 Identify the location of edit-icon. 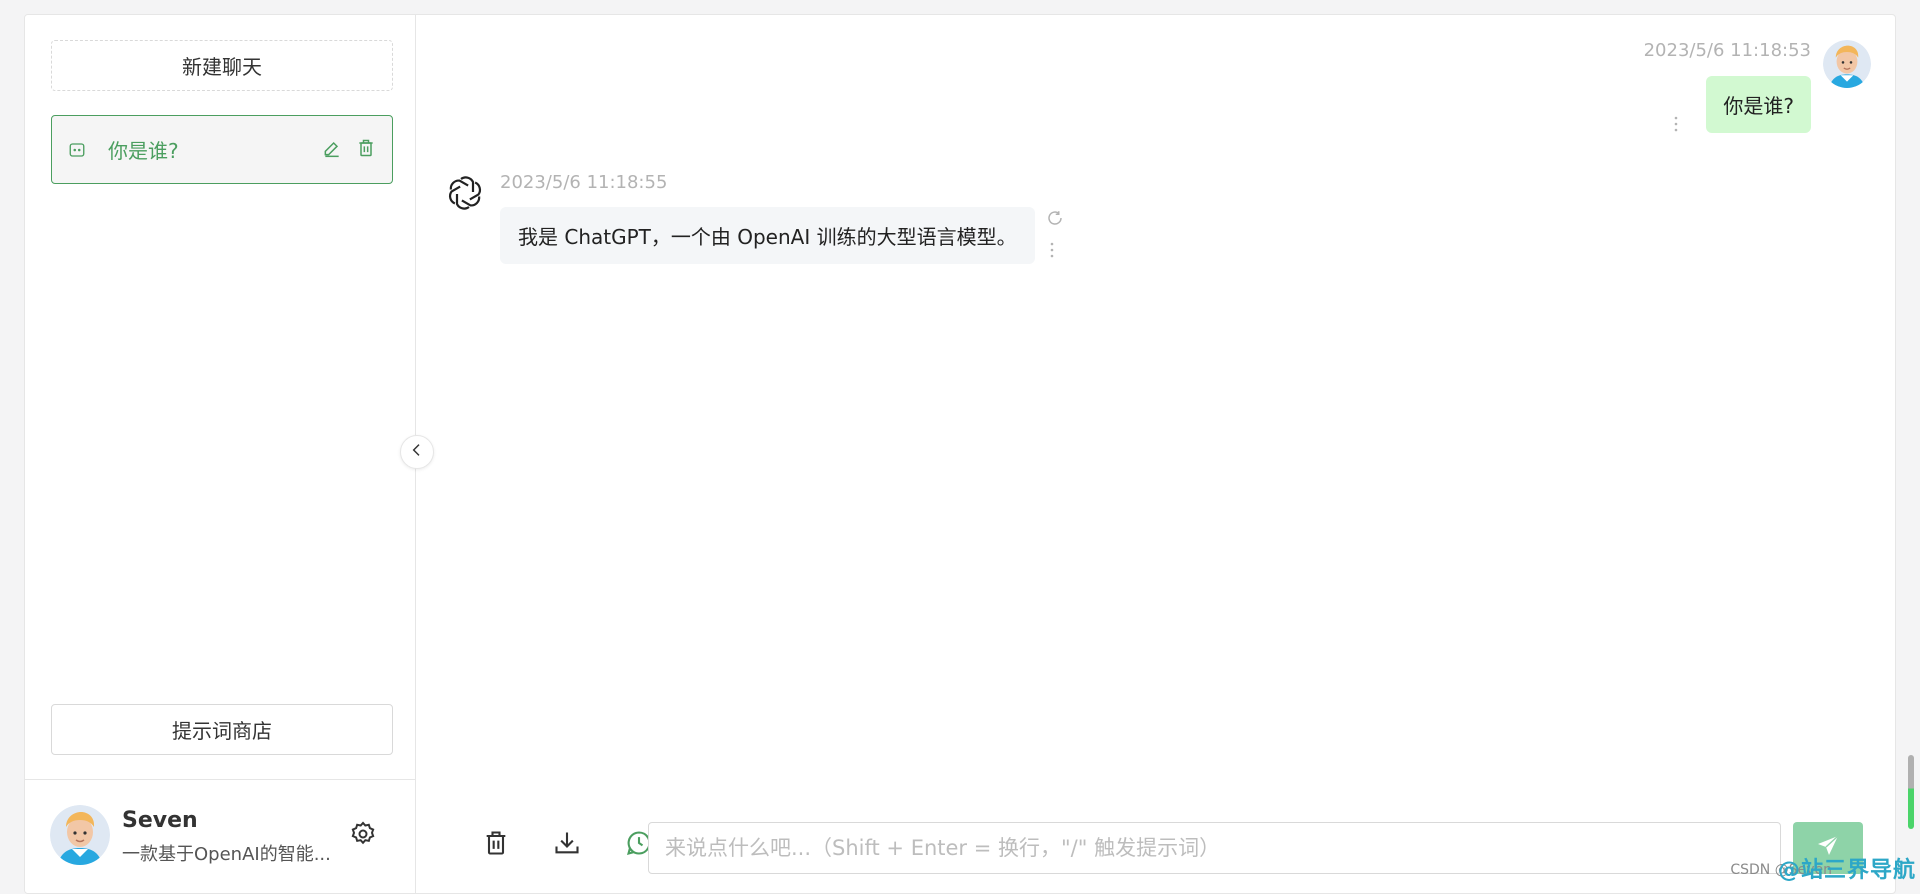
(332, 150).